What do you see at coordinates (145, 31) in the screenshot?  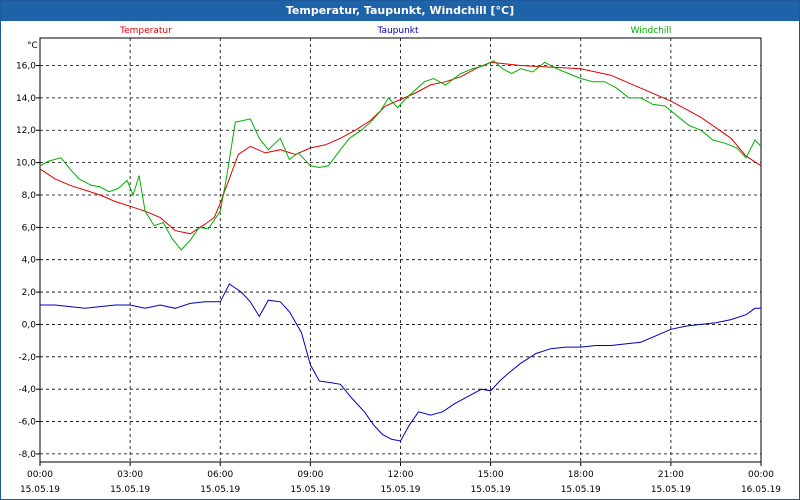 I see `legend-temperatur: Temperatur` at bounding box center [145, 31].